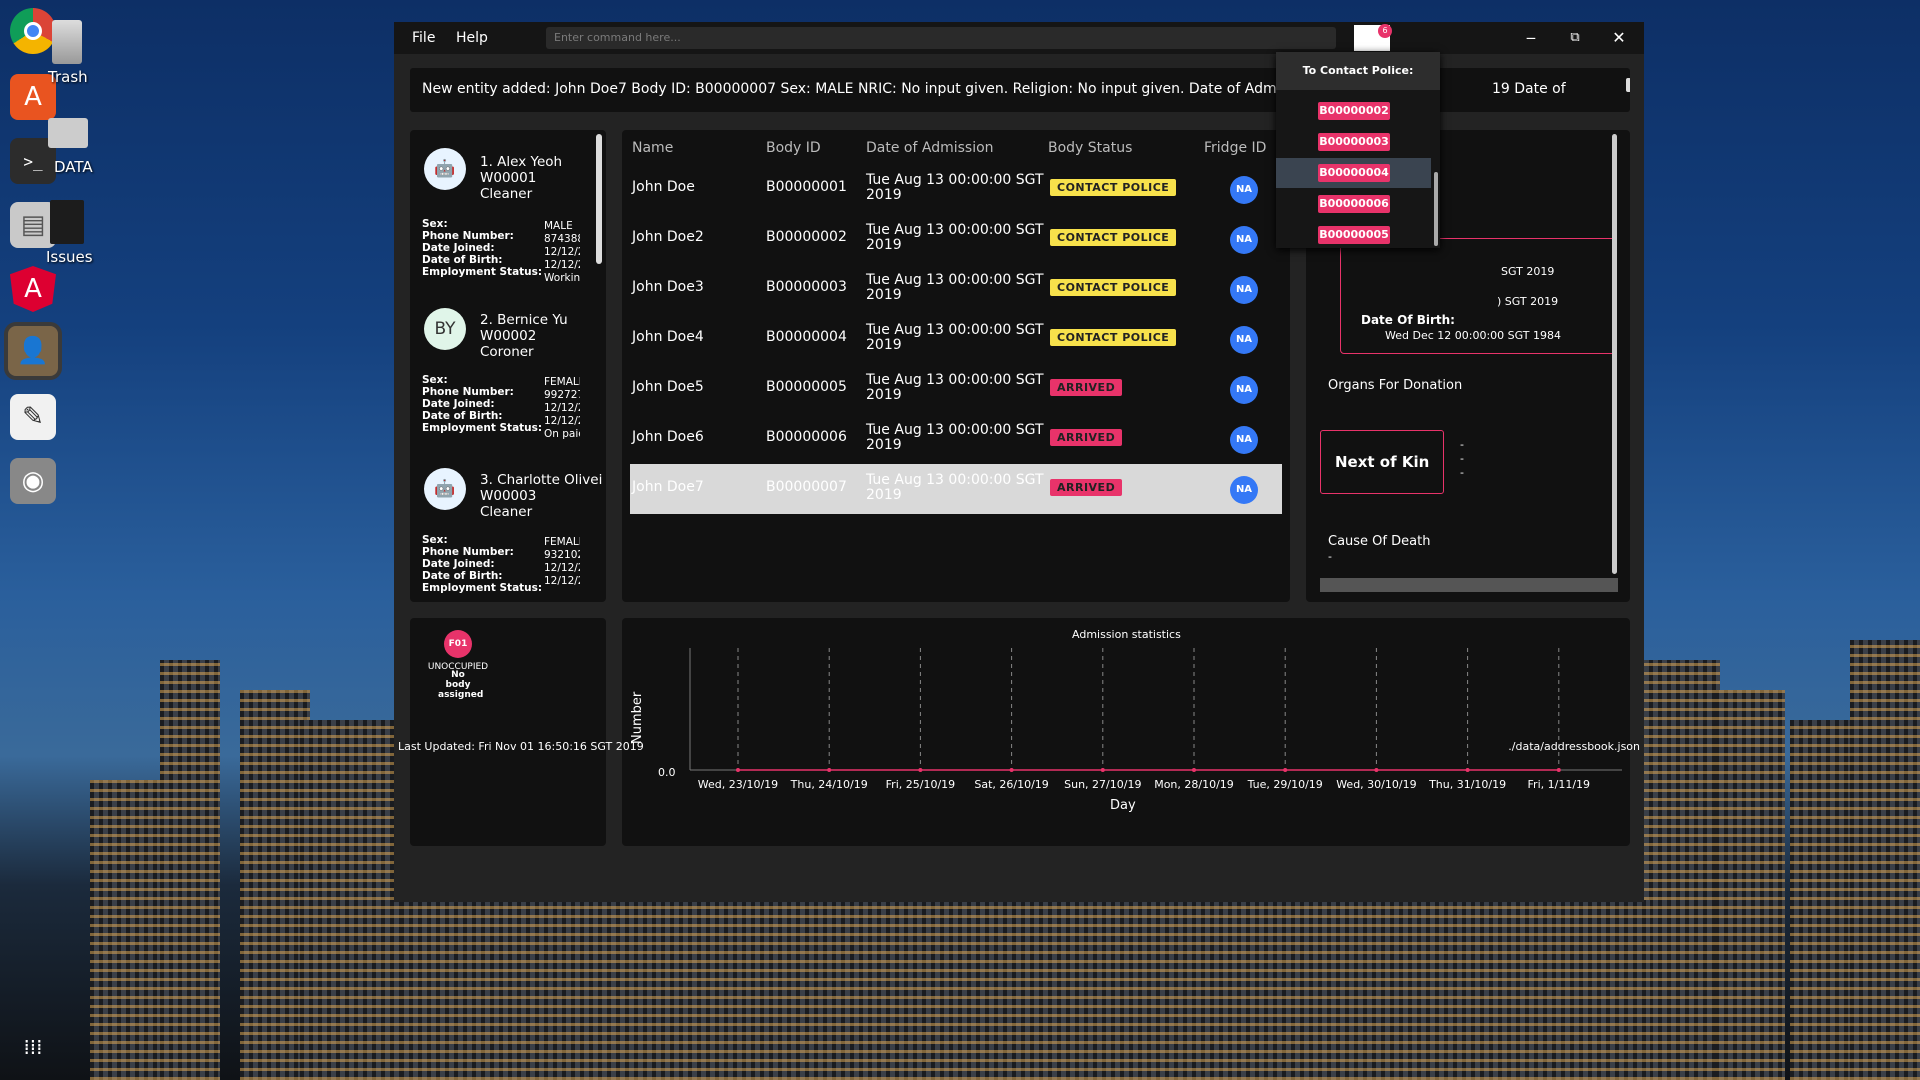 The height and width of the screenshot is (1080, 1920). Describe the element at coordinates (668, 387) in the screenshot. I see `row-name: John Doe5` at that location.